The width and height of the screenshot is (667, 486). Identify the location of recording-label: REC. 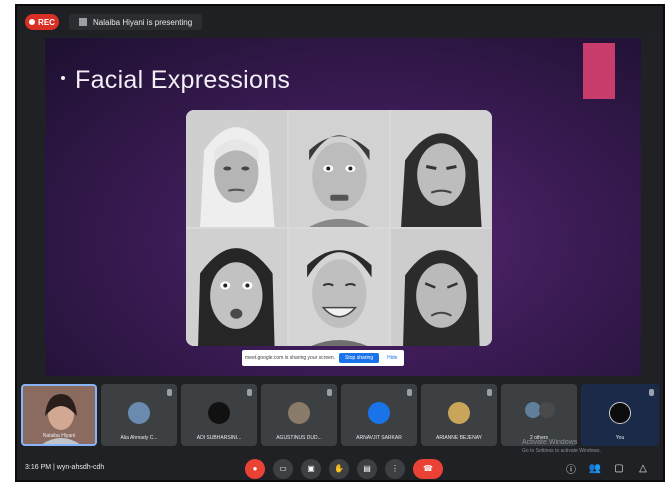
(46, 22).